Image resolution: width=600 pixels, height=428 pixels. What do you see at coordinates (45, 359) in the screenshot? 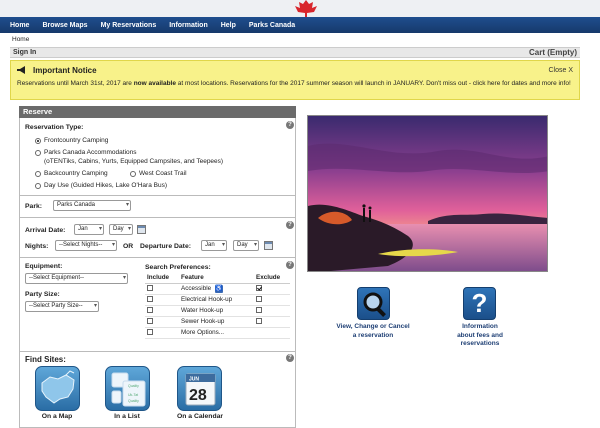
I see `find-sites-title: Find Sites:` at bounding box center [45, 359].